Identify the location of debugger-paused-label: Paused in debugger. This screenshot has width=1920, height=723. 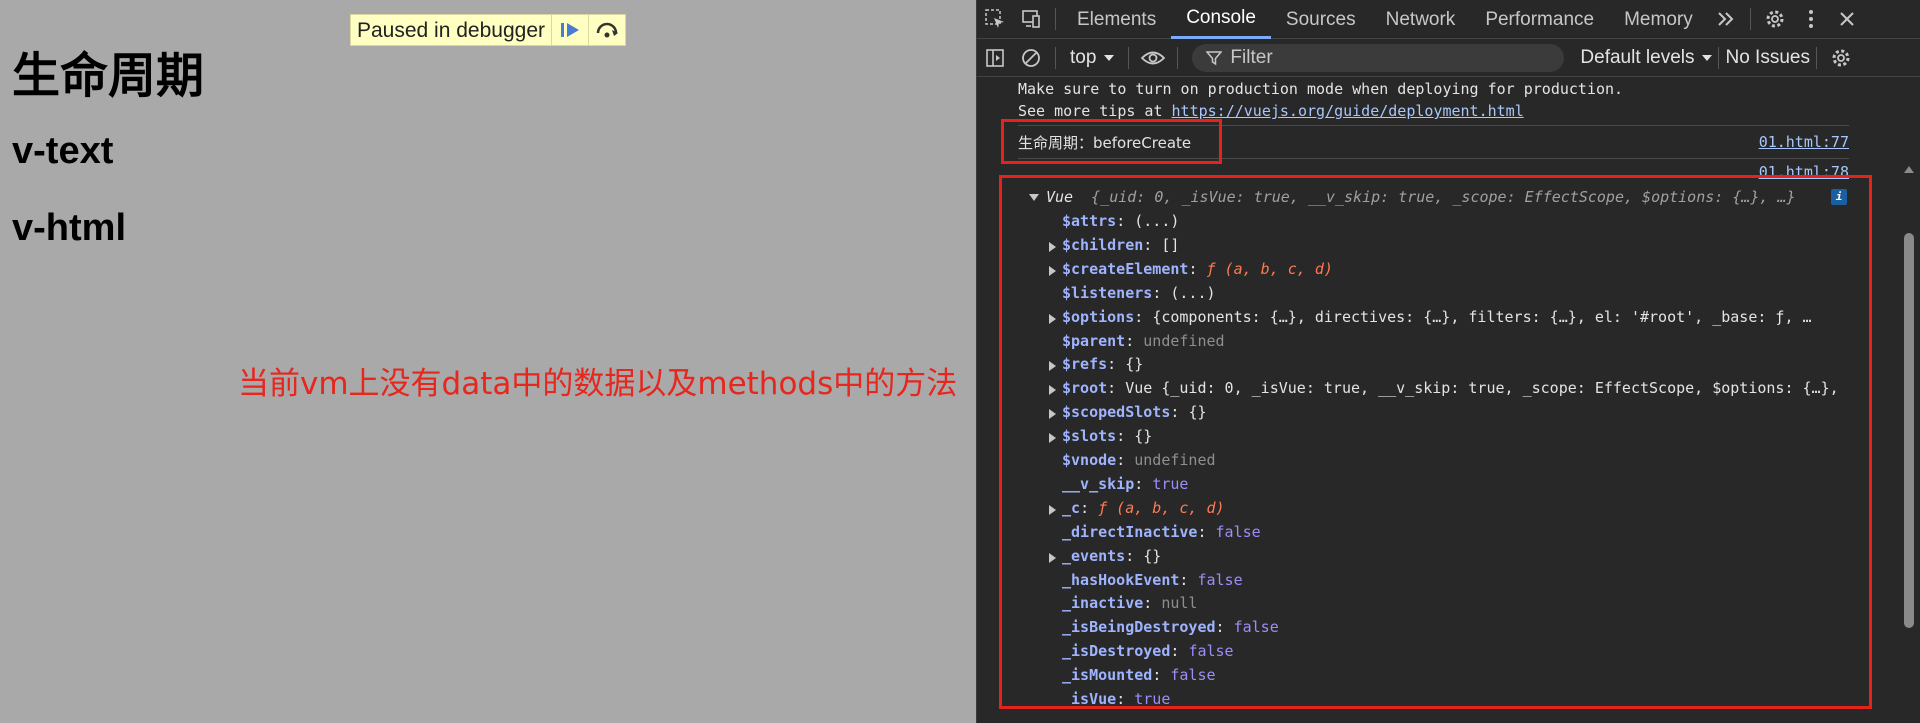
(451, 30).